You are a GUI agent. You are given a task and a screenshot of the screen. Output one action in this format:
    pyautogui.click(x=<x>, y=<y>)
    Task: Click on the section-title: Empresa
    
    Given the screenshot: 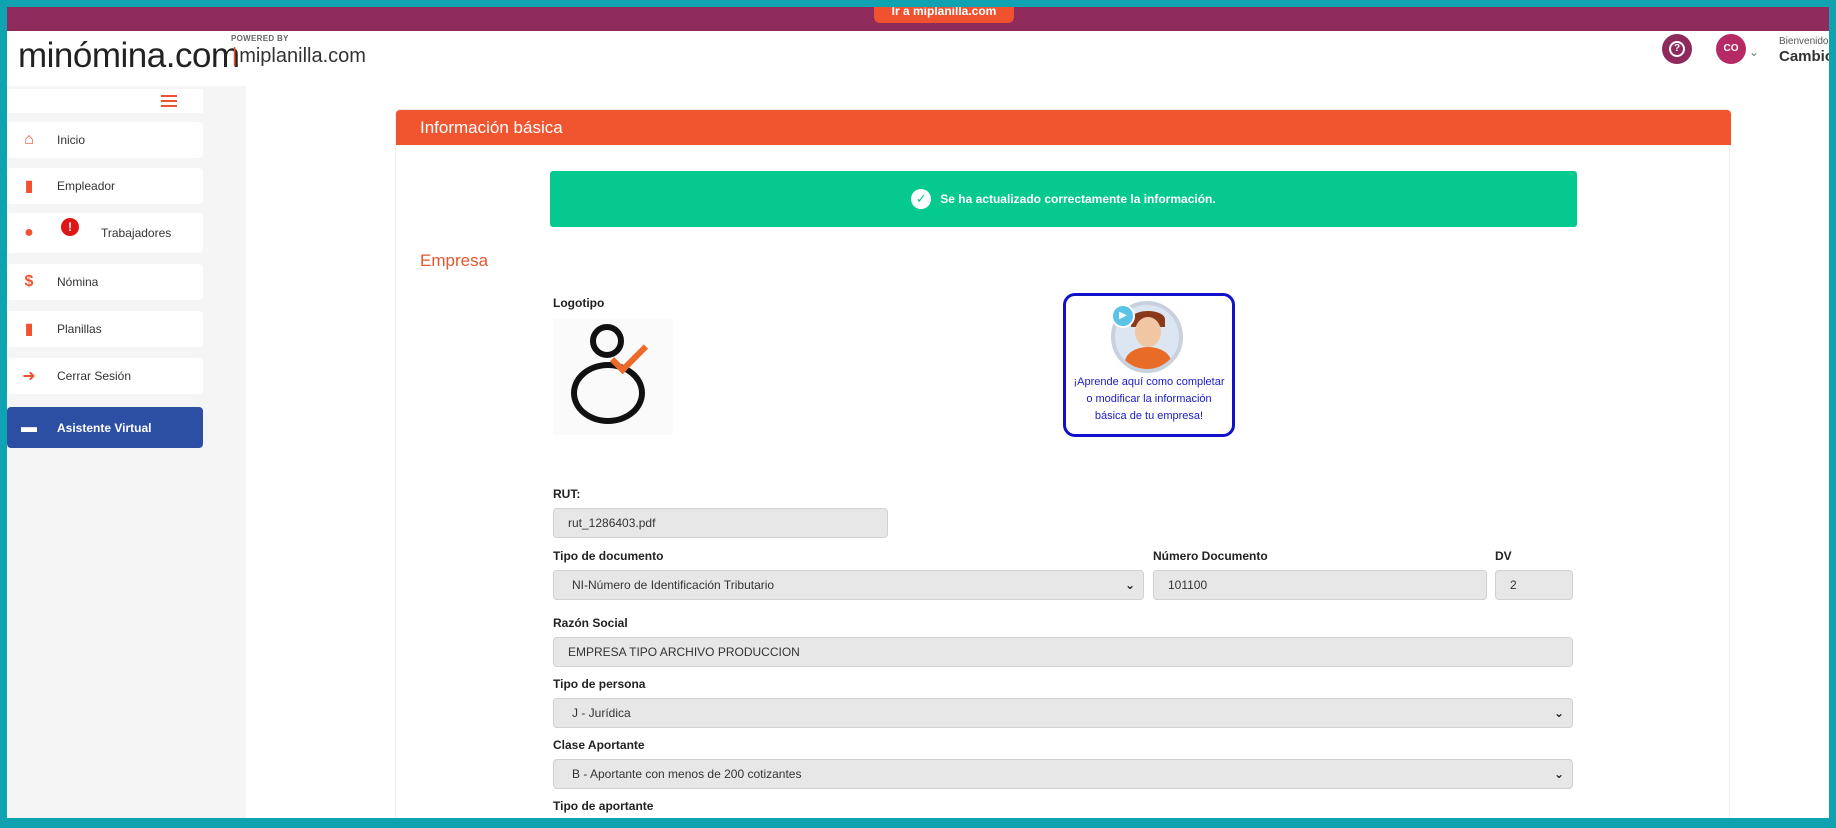 What is the action you would take?
    pyautogui.click(x=454, y=260)
    